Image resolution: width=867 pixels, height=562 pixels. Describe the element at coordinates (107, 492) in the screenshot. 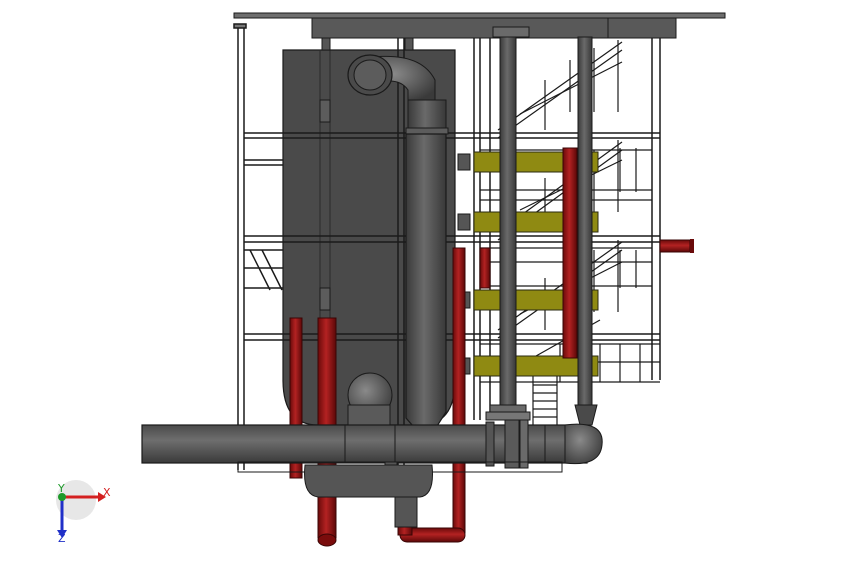

I see `x-axis-label: X` at that location.